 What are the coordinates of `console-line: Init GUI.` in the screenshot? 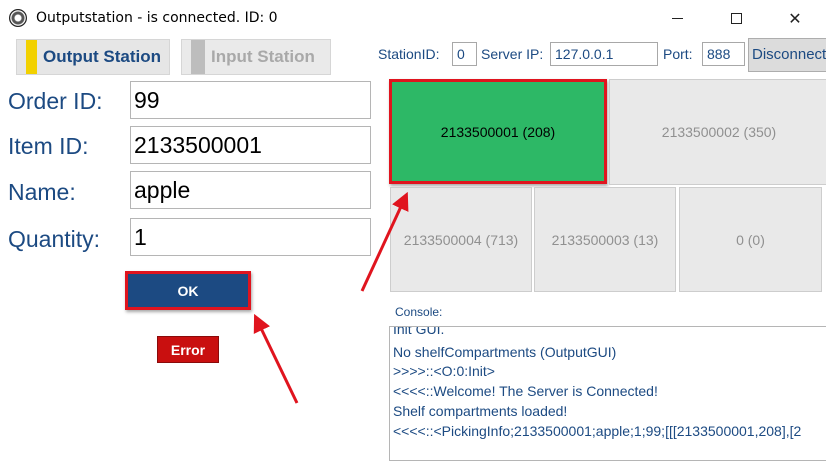 It's located at (419, 331).